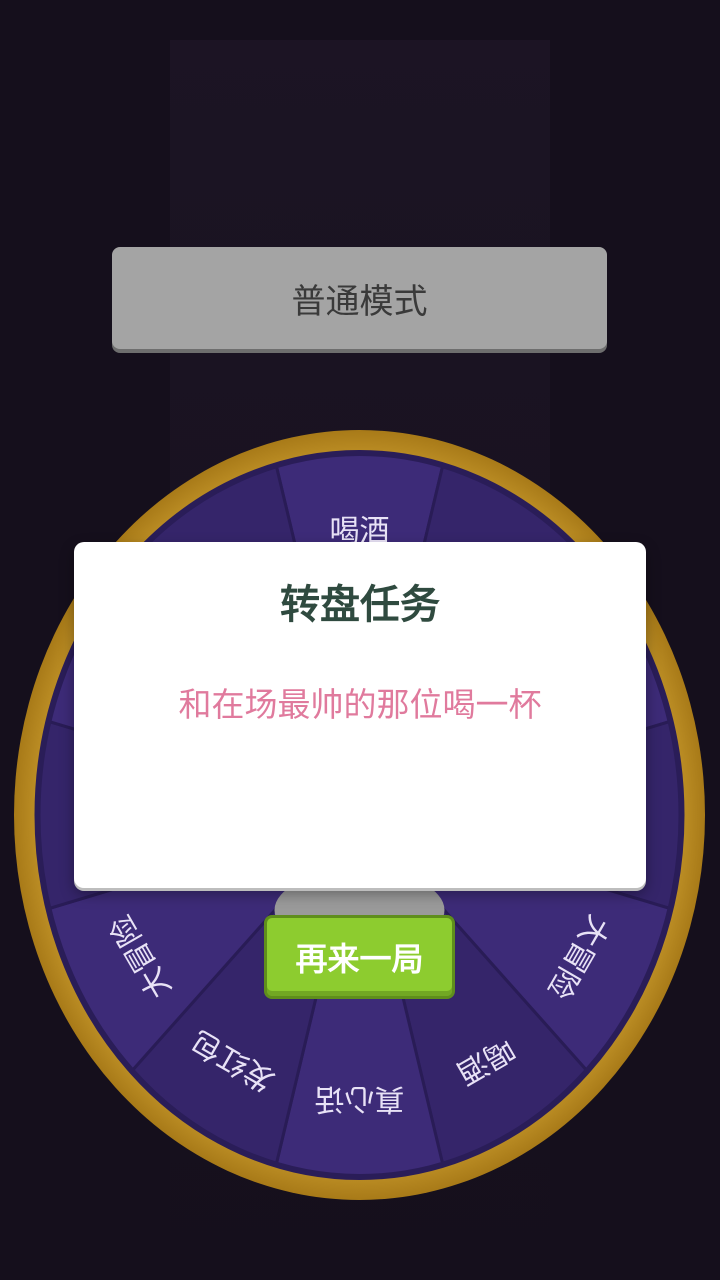  I want to click on dialog-message: 和在场最帅的那位喝一杯, so click(360, 704).